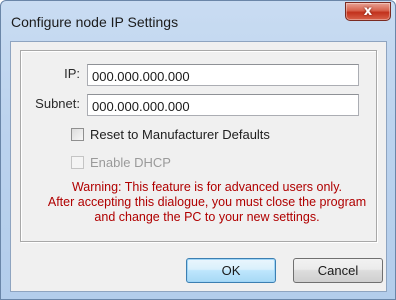  Describe the element at coordinates (95, 22) in the screenshot. I see `window-title: Configure node IP Settings` at that location.